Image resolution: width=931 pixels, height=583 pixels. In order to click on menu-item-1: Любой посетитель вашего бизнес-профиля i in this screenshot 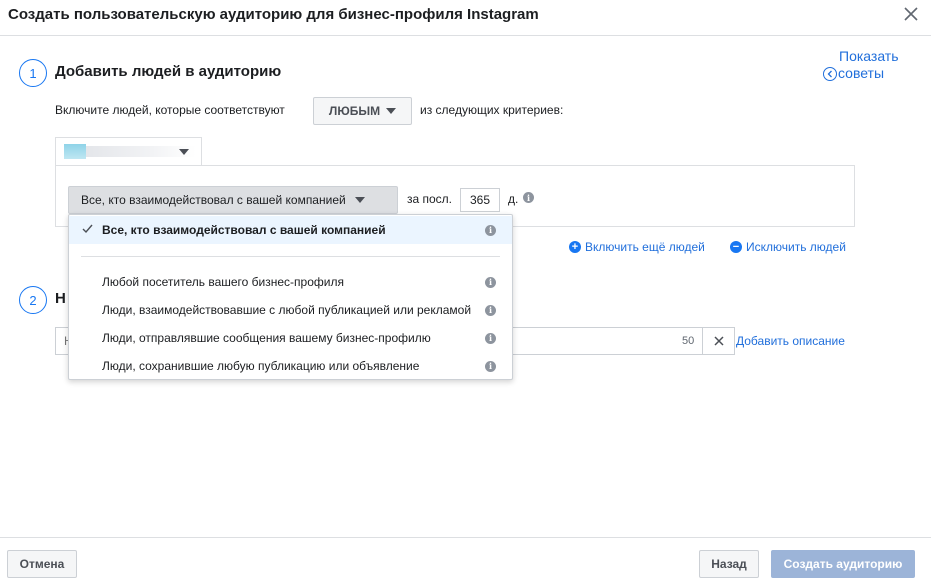, I will do `click(290, 282)`.